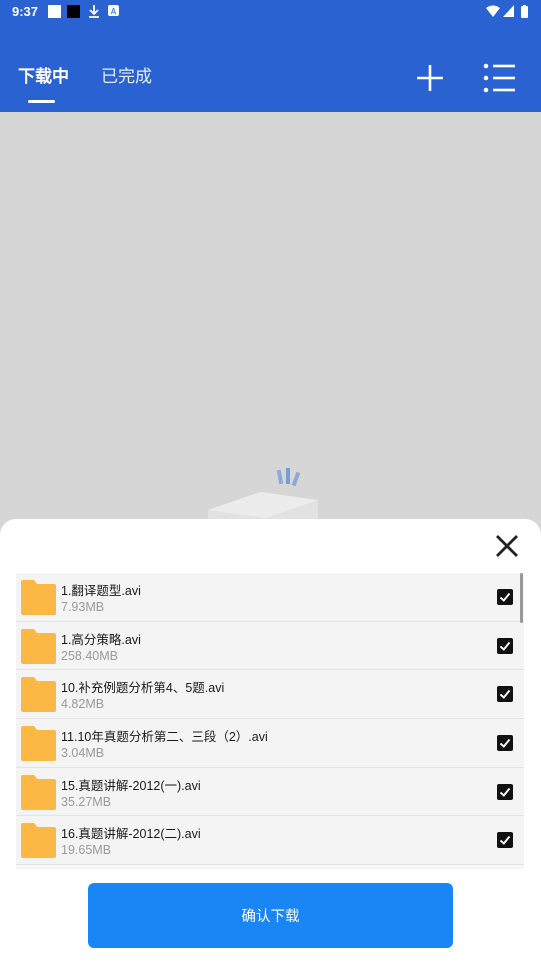  What do you see at coordinates (101, 591) in the screenshot?
I see `file-name: 1.翻译题型.avi` at bounding box center [101, 591].